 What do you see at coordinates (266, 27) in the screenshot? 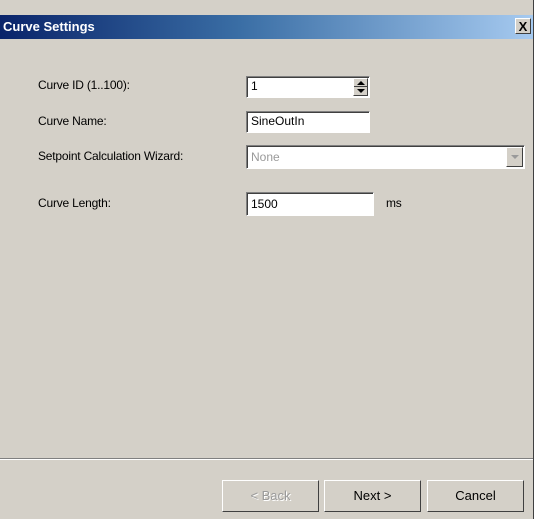
I see `title-bar: Curve Settings X` at bounding box center [266, 27].